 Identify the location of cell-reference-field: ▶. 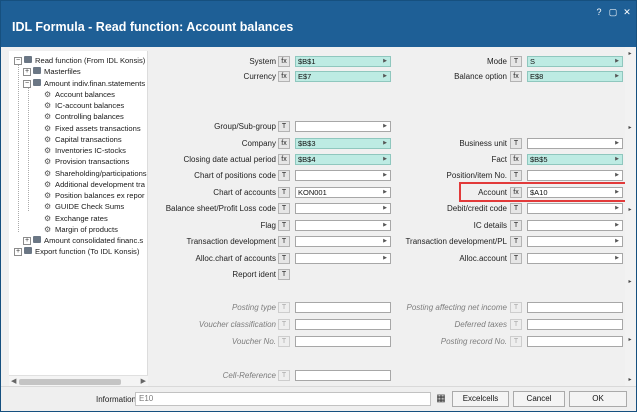
(343, 375).